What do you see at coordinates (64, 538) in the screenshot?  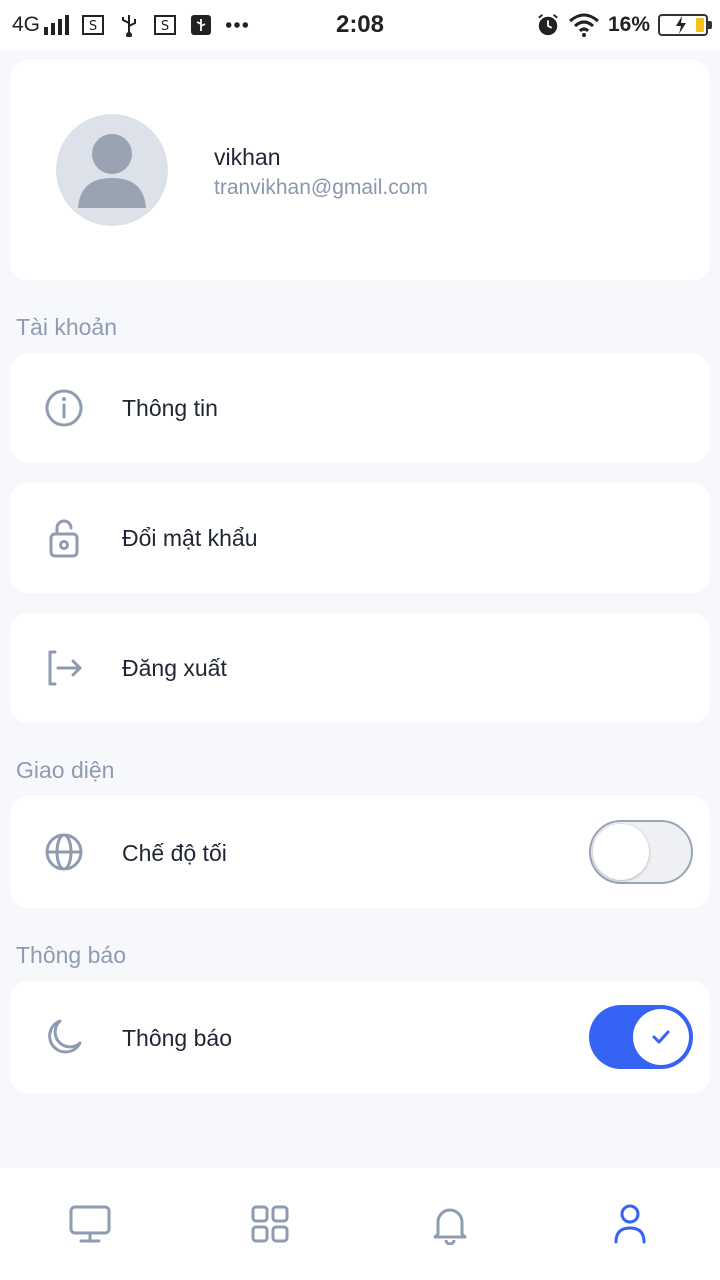 I see `unlock-icon` at bounding box center [64, 538].